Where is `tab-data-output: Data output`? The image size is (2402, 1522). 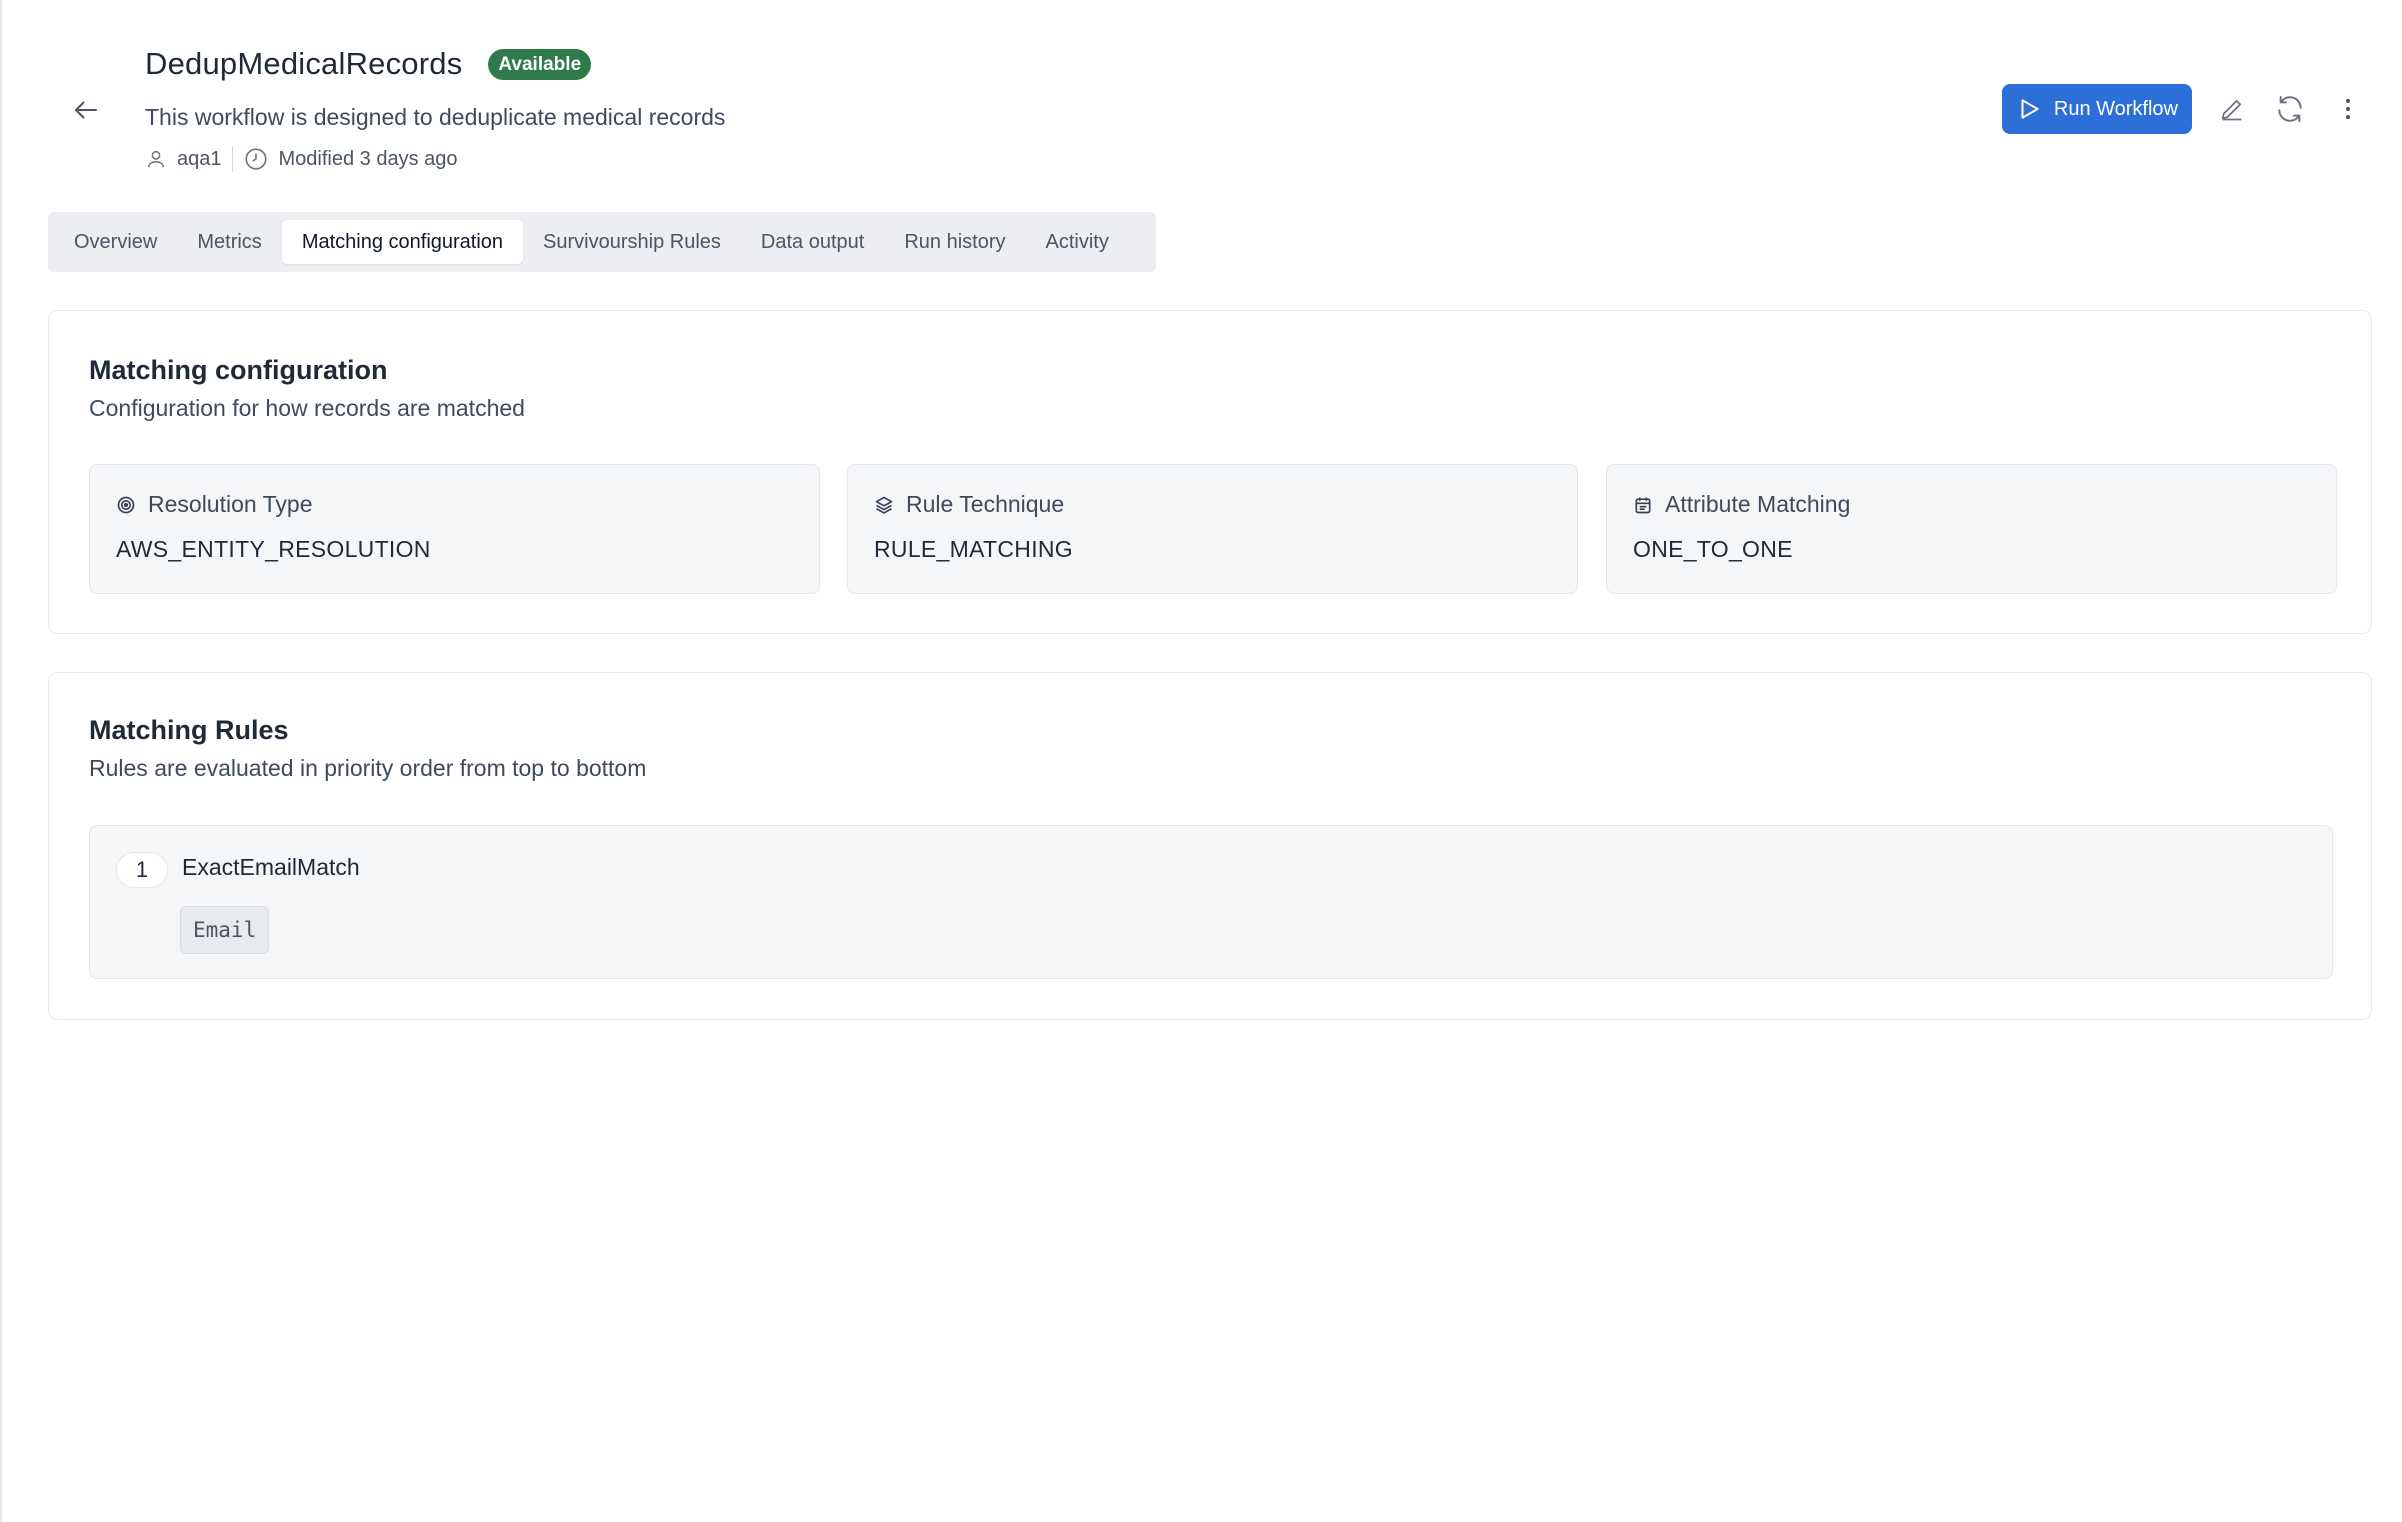 tab-data-output: Data output is located at coordinates (812, 242).